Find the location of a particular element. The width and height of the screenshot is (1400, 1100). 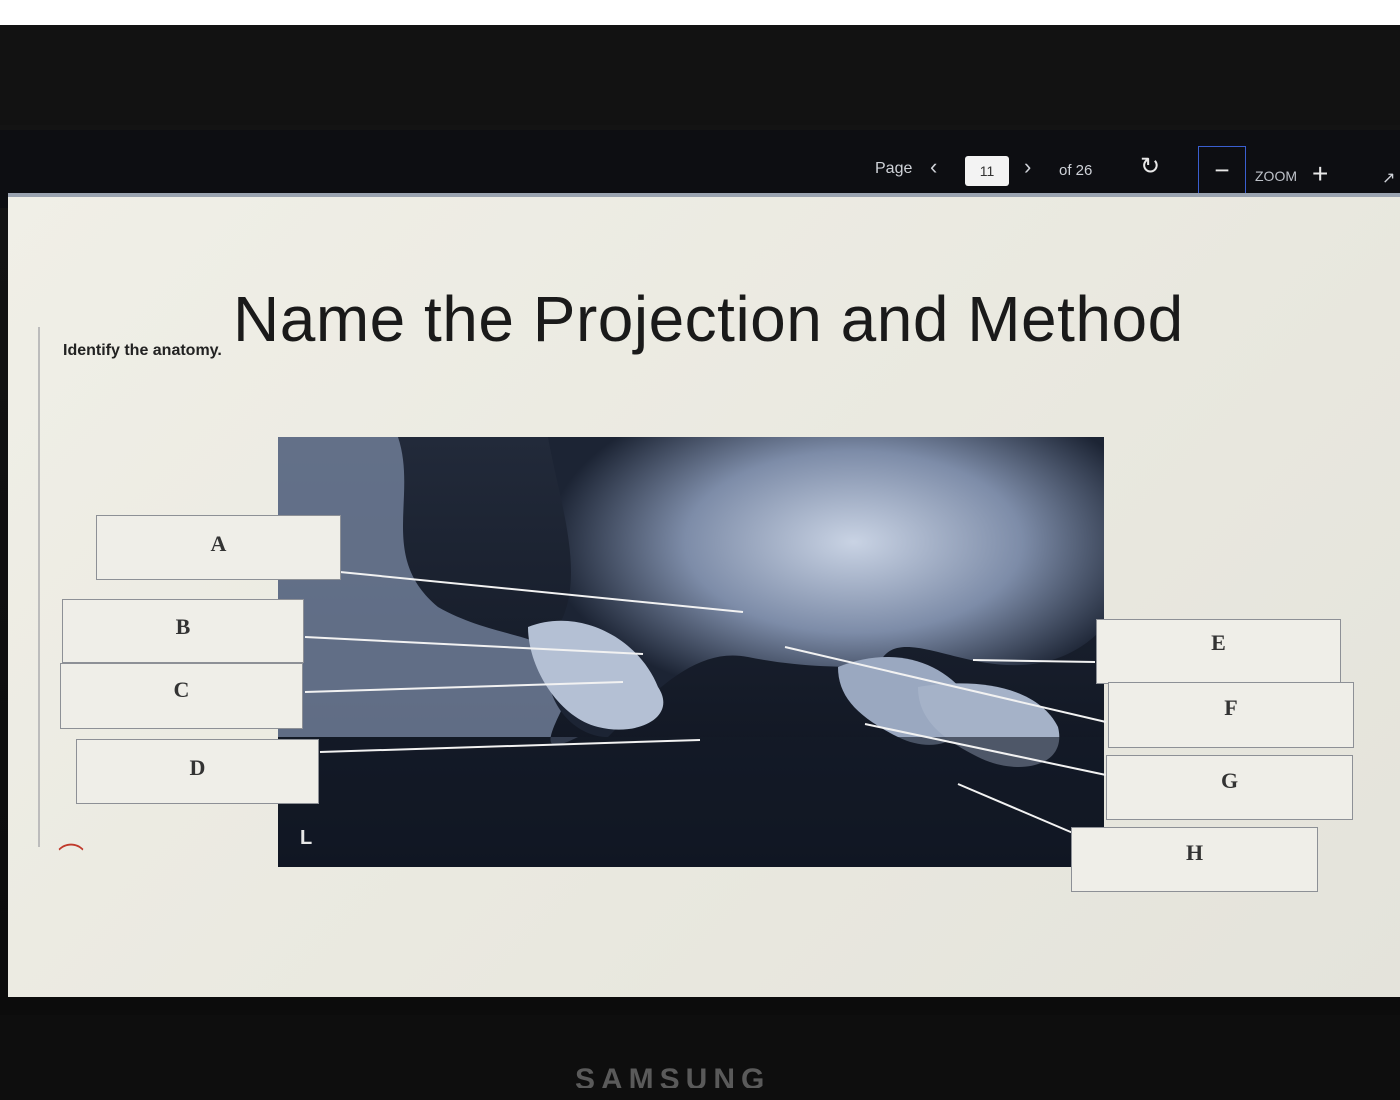

zoom-in-button: + is located at coordinates (1320, 174).